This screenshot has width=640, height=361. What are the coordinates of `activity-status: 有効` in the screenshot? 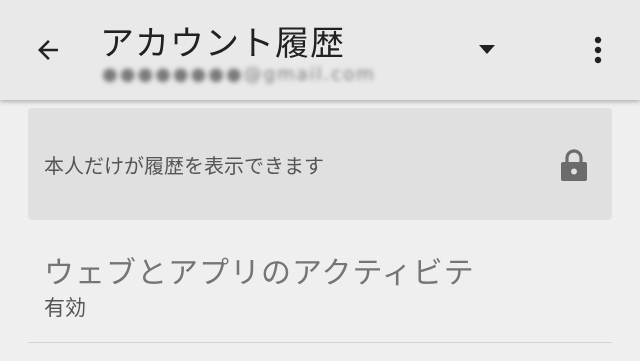 It's located at (65, 308).